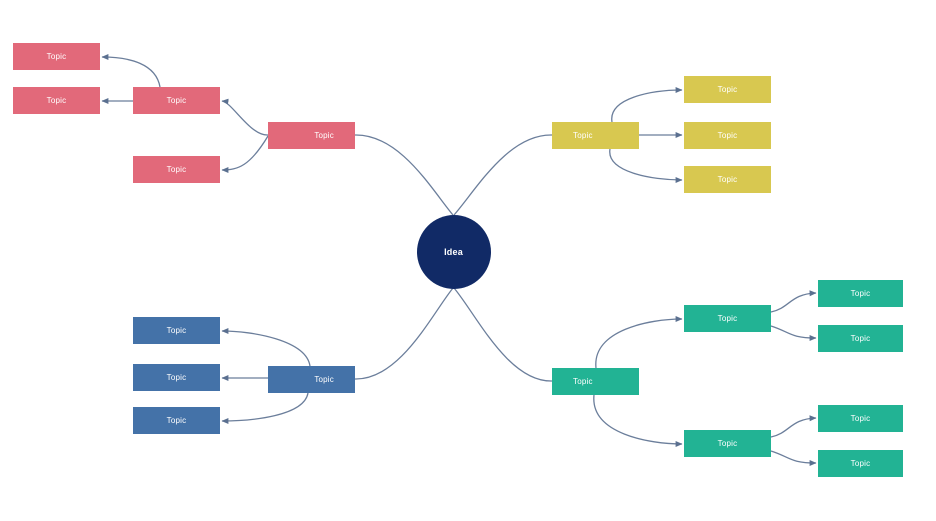 The height and width of the screenshot is (521, 936). What do you see at coordinates (503, 175) in the screenshot?
I see `connector-center-to-yel-root` at bounding box center [503, 175].